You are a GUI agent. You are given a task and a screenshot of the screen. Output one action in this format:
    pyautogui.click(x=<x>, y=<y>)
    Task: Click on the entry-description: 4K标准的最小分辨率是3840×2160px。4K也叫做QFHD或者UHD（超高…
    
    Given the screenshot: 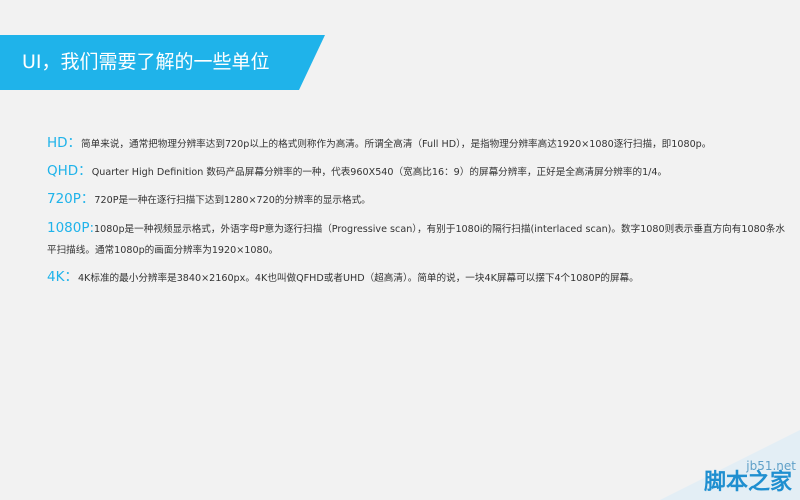 What is the action you would take?
    pyautogui.click(x=358, y=278)
    